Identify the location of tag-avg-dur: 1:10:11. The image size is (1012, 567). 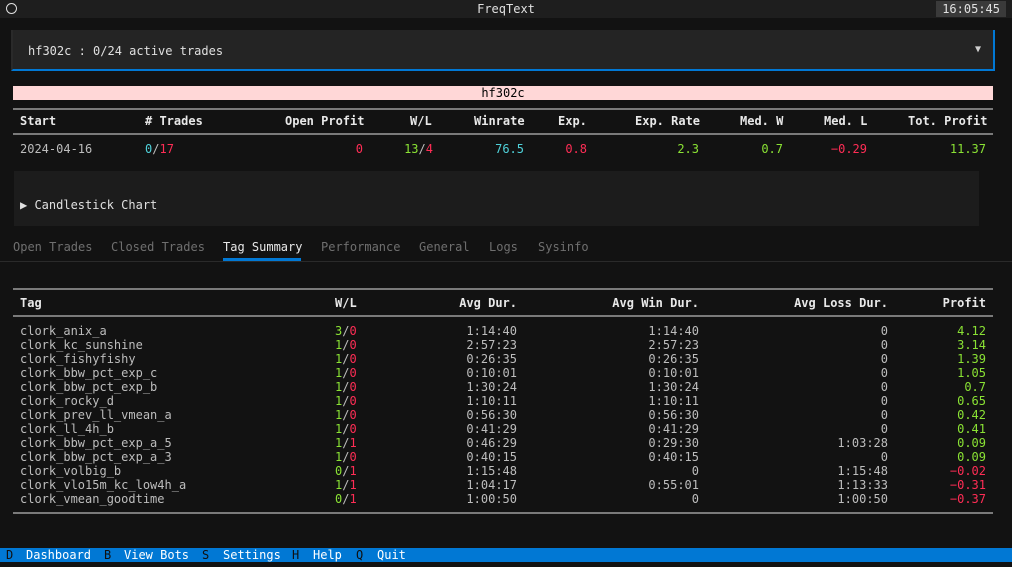
(491, 401).